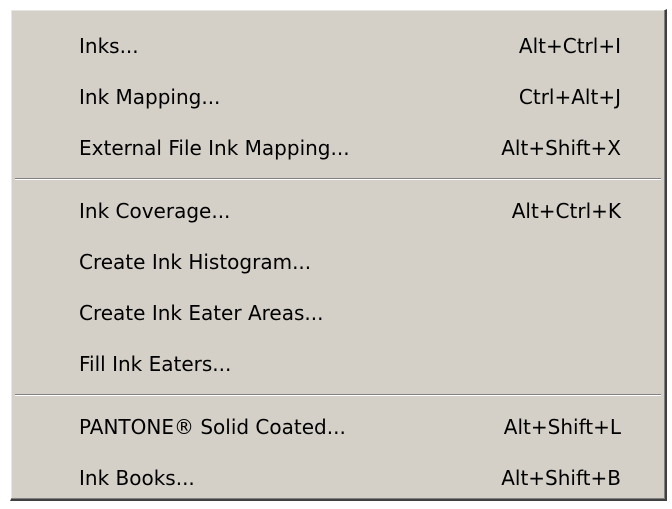 The height and width of the screenshot is (509, 672). I want to click on menu-item-shortcut: Alt+Shift+B, so click(561, 477).